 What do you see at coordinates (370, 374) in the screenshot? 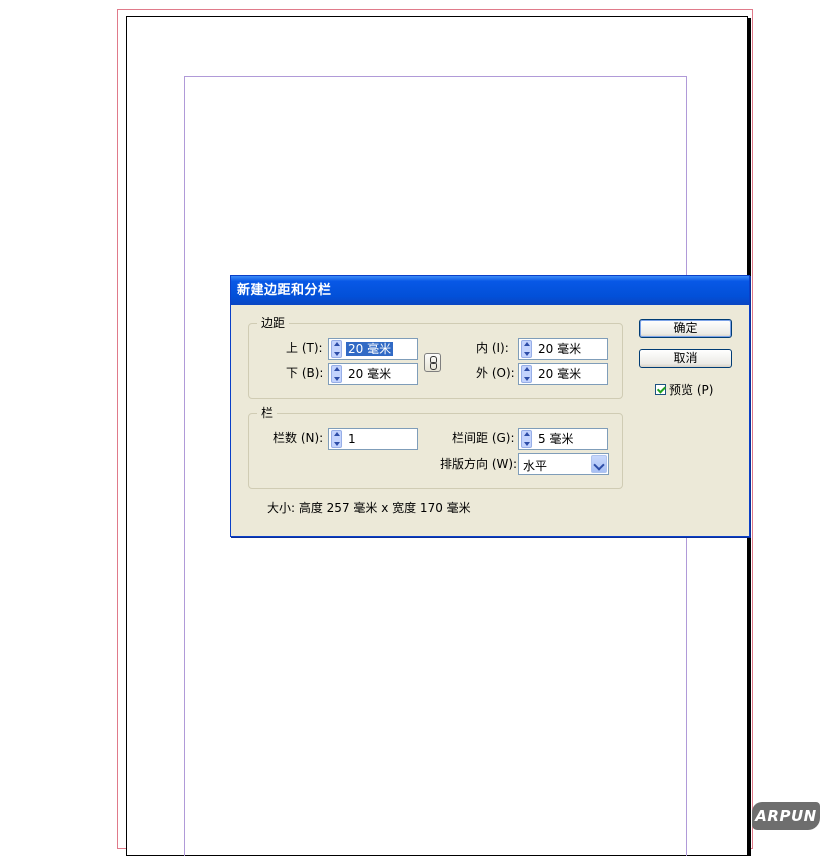
I see `bottom-margin-value: 20 毫米` at bounding box center [370, 374].